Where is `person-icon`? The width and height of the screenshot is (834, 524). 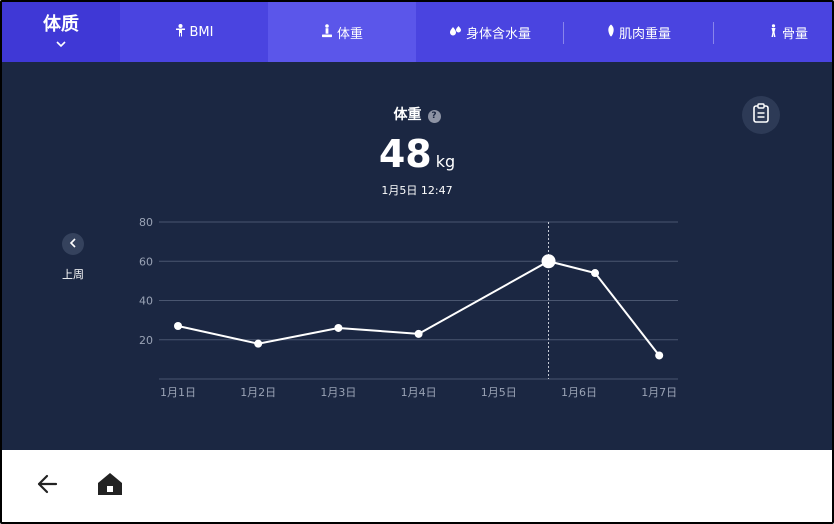 person-icon is located at coordinates (180, 32).